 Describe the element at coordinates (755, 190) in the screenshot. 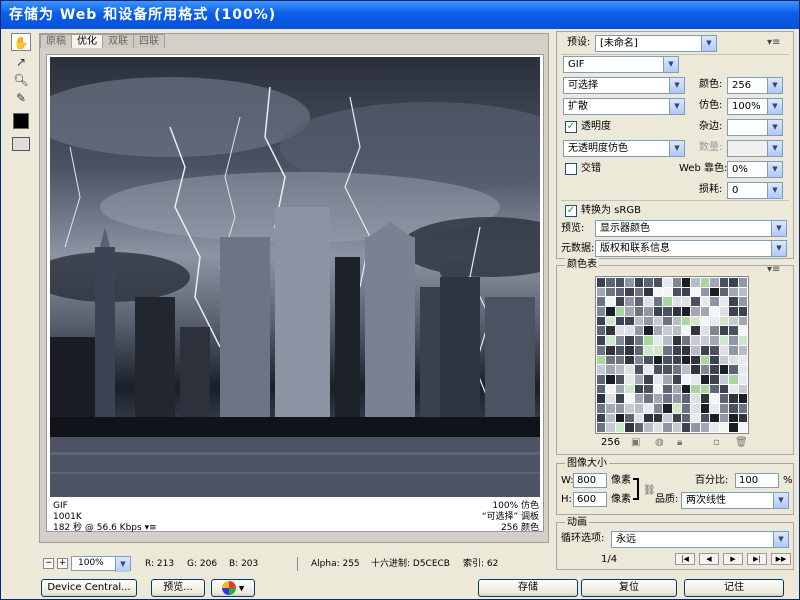

I see `lossy-select: 0 ▼` at that location.